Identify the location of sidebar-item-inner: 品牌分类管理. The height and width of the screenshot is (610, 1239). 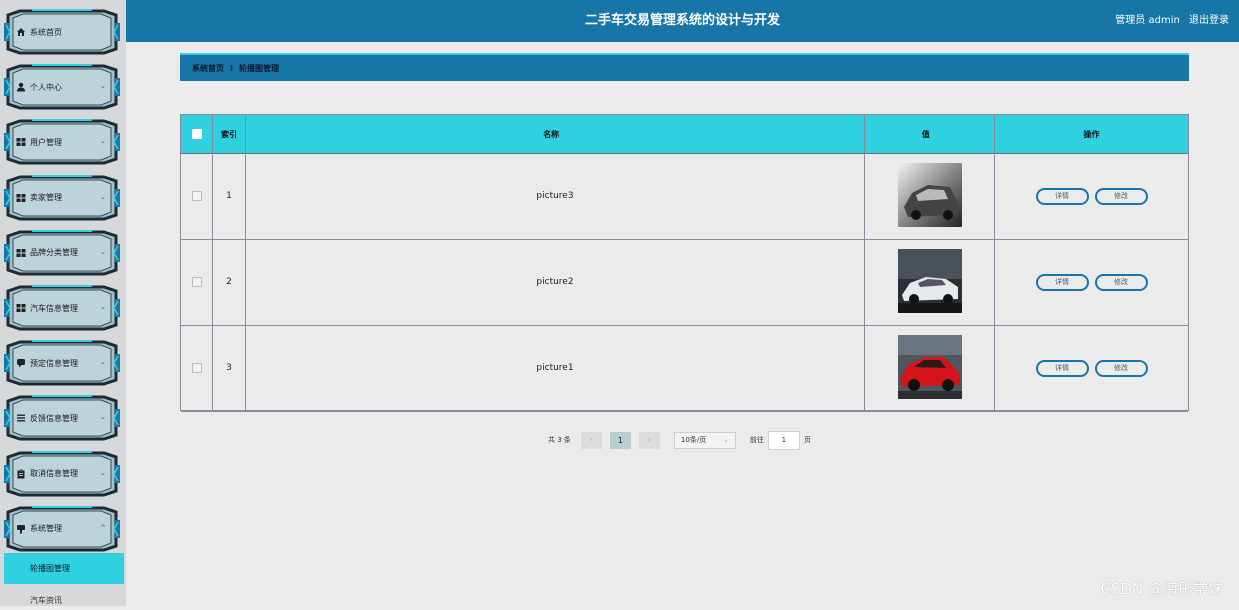
(63, 253).